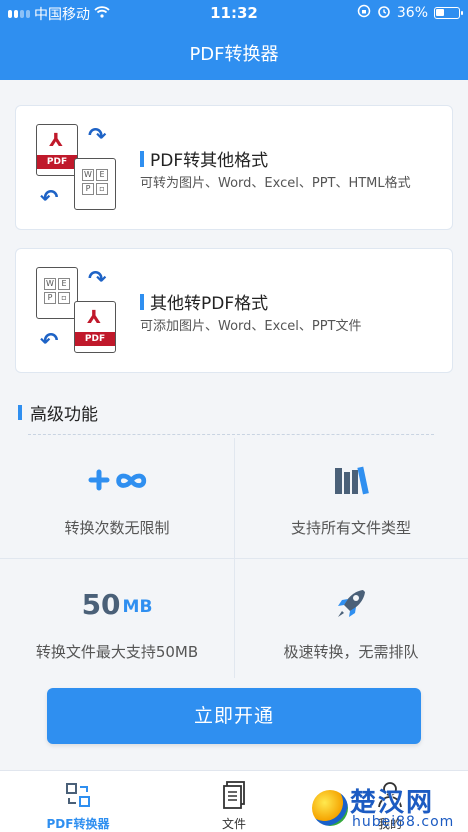  I want to click on globe-logo-icon, so click(330, 808).